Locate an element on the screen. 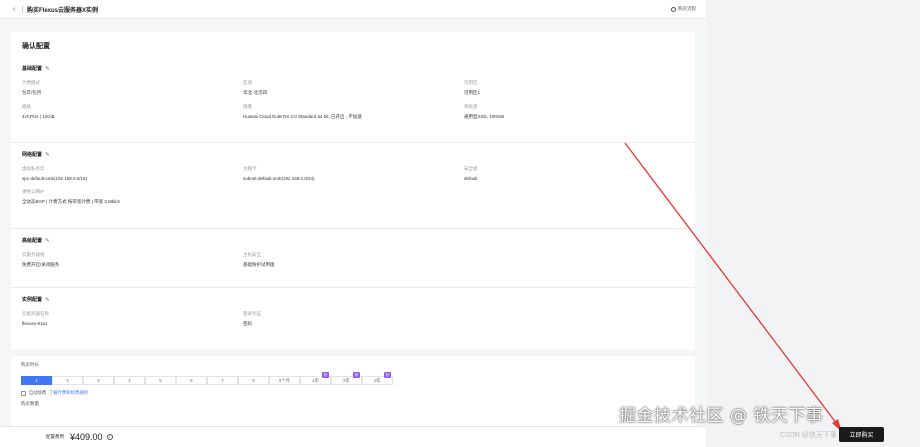 Image resolution: width=920 pixels, height=447 pixels. watermark: 掘金技术社区 @ 铁天下事 is located at coordinates (721, 416).